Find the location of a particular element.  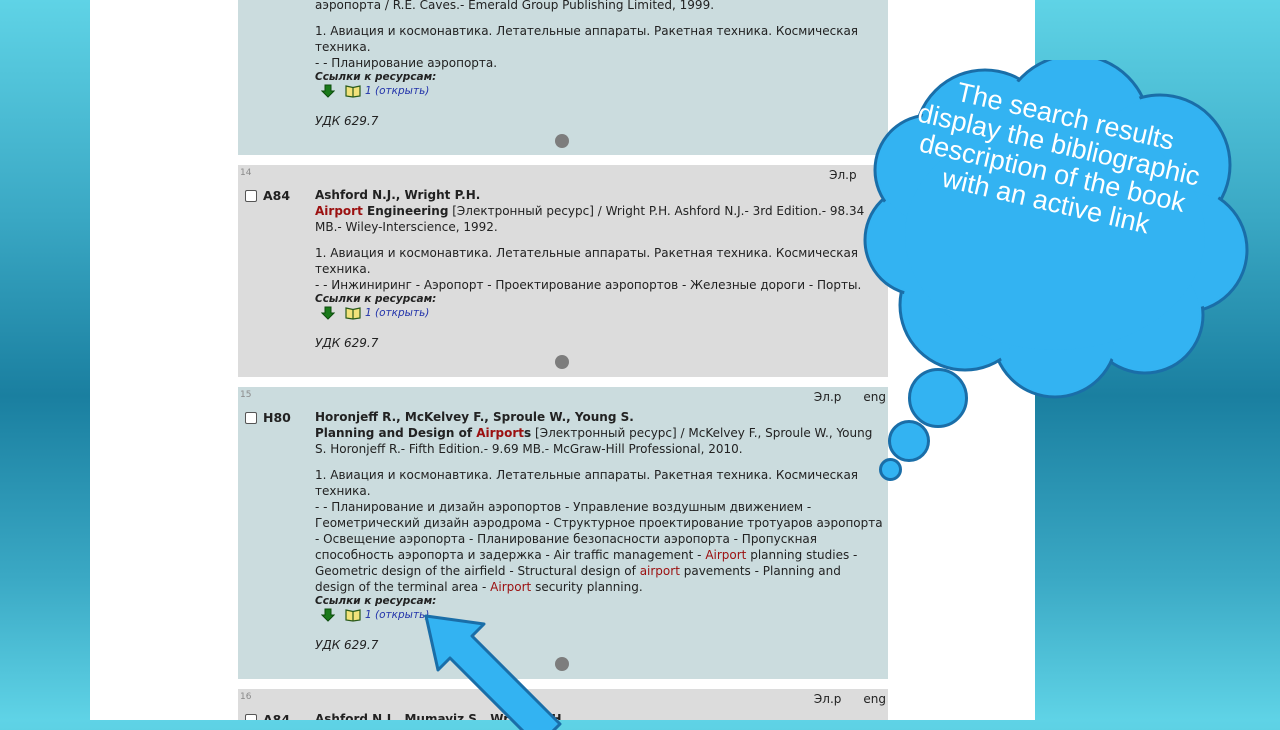

thought-bubble-large is located at coordinates (938, 398).